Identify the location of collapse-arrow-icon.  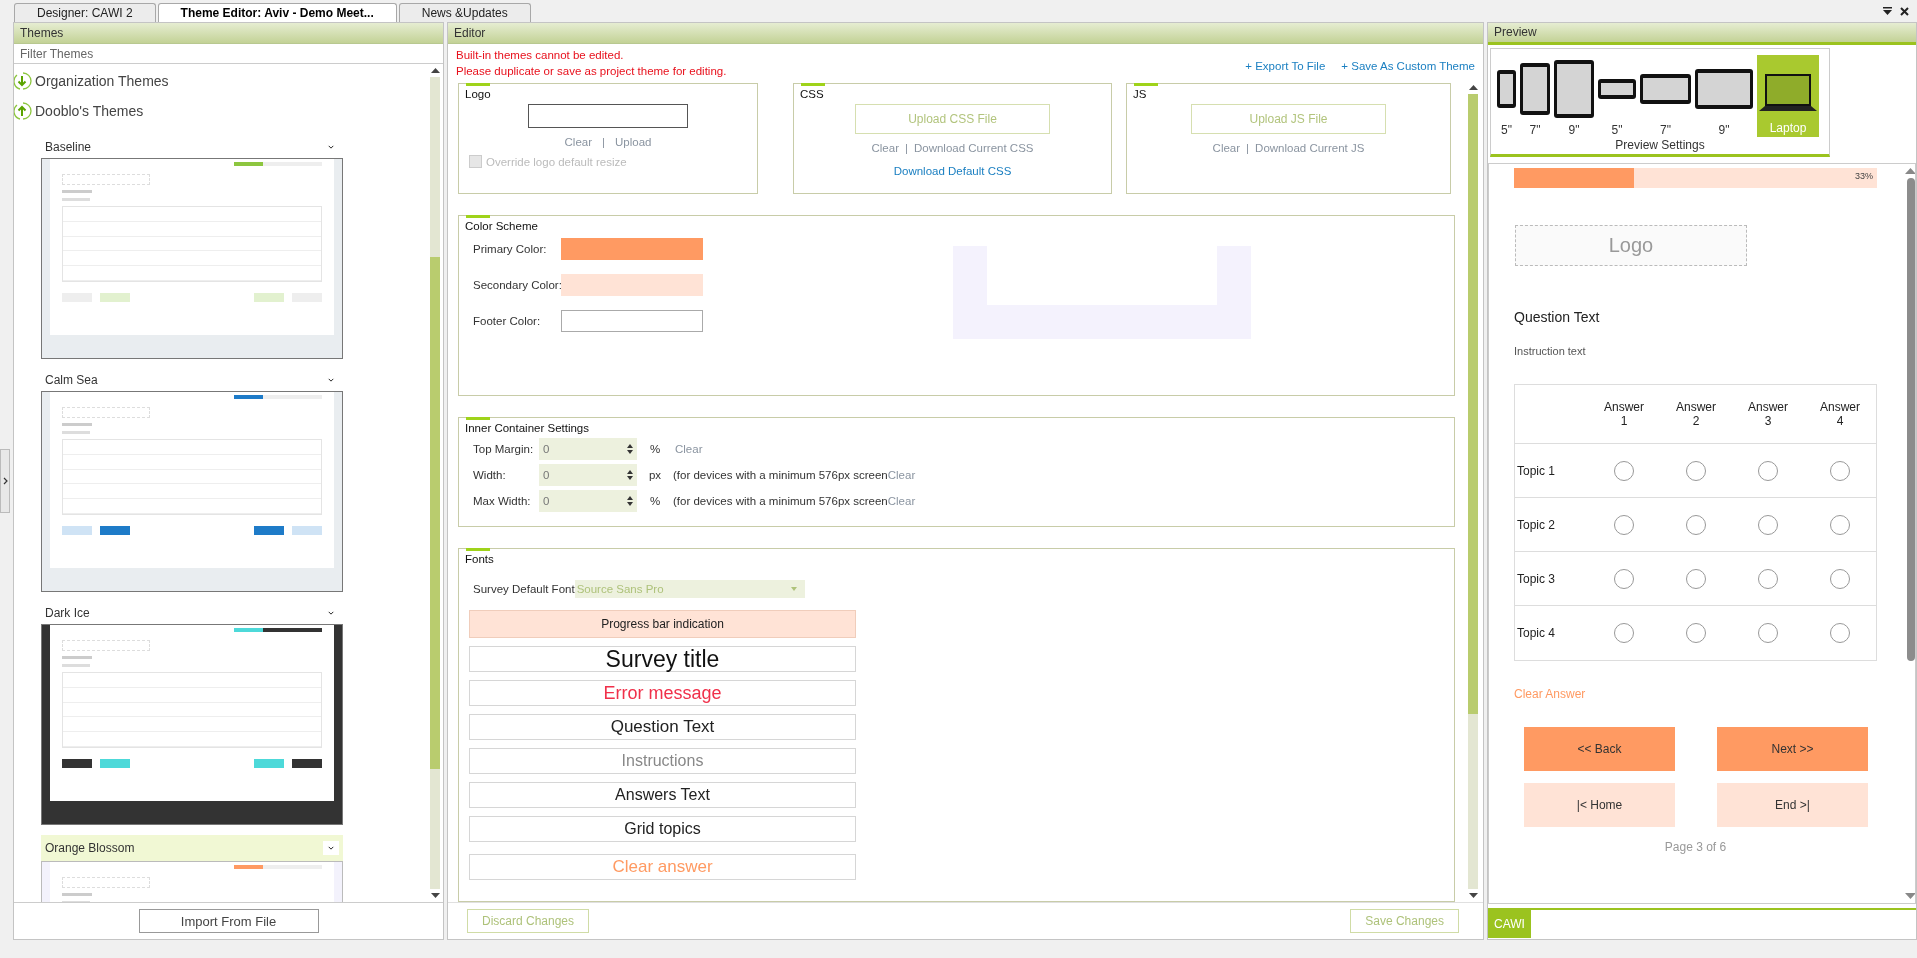
(23, 111).